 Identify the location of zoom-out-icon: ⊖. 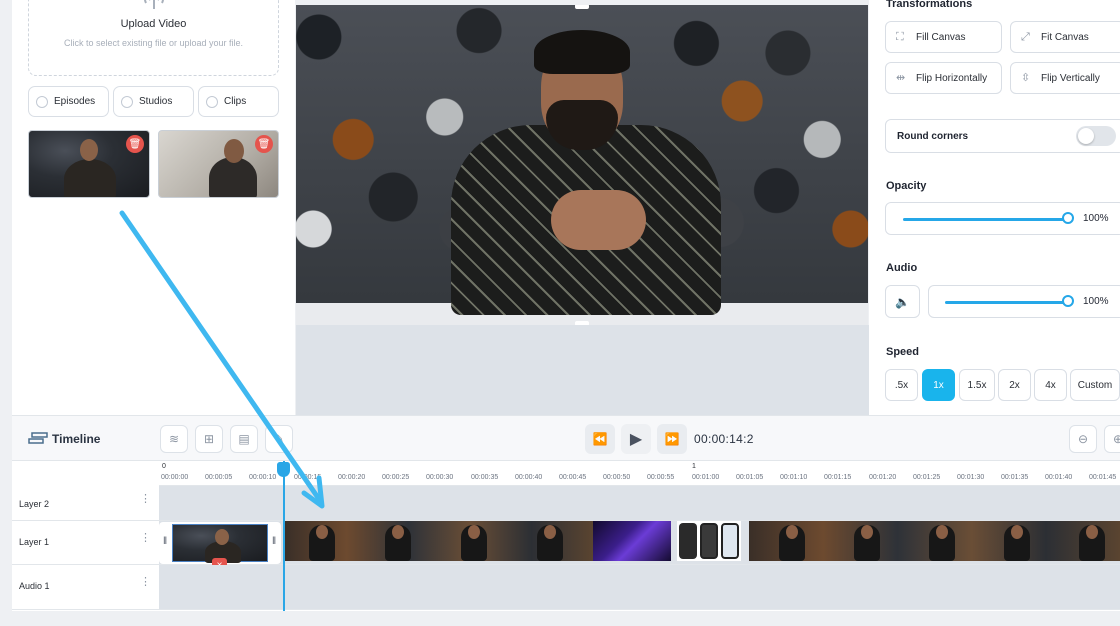
(1083, 439).